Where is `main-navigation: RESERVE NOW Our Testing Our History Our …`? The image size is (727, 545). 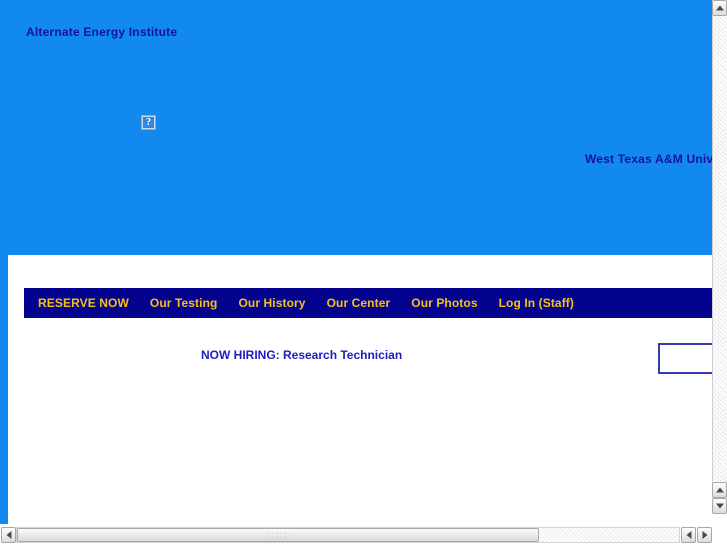
main-navigation: RESERVE NOW Our Testing Our History Our … is located at coordinates (368, 303).